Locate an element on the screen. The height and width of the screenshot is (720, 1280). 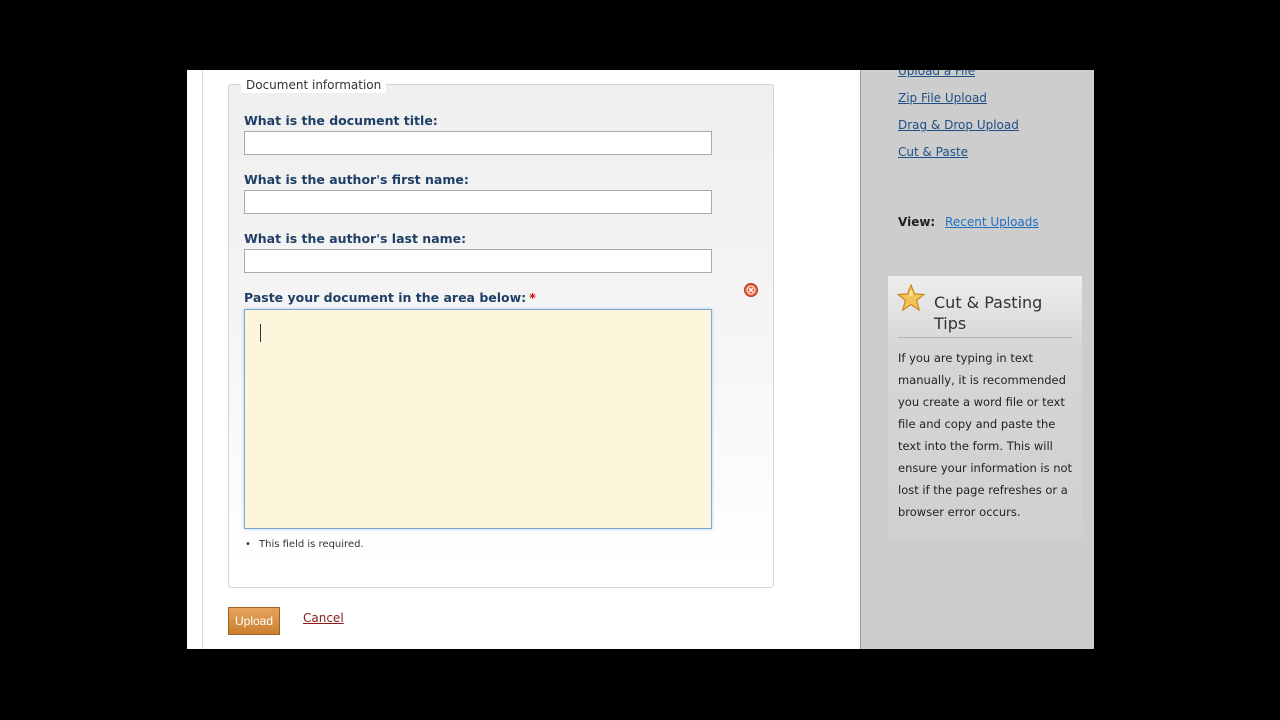
error-text: This field is required. is located at coordinates (311, 544).